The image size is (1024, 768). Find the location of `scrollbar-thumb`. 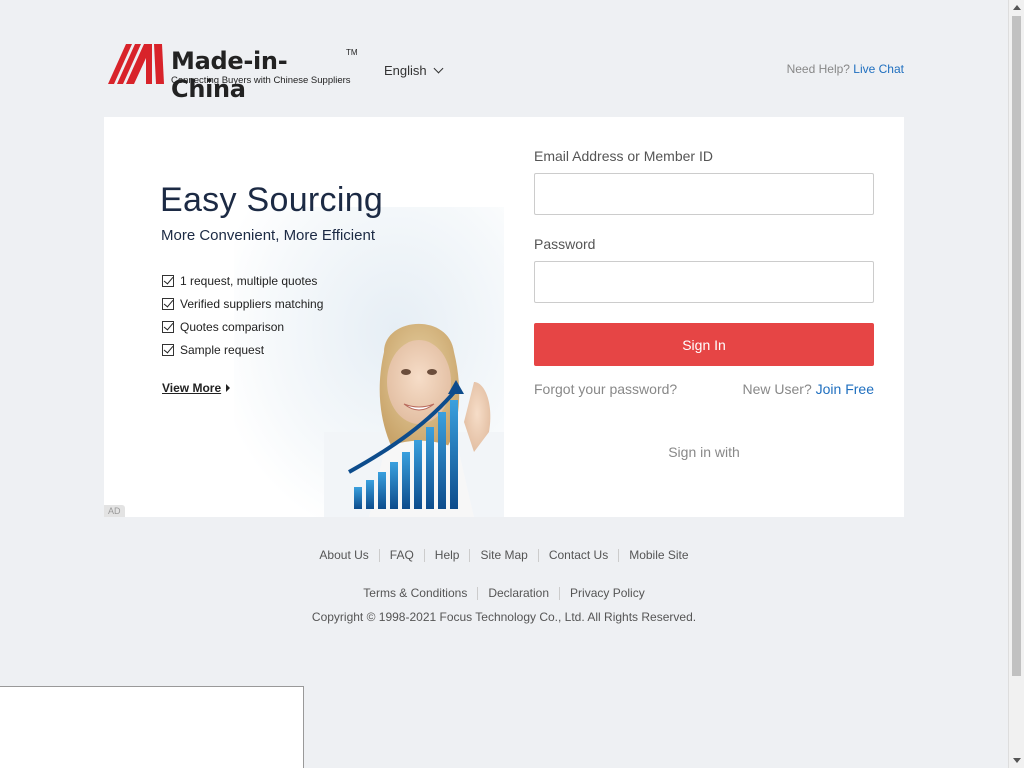

scrollbar-thumb is located at coordinates (1016, 346).